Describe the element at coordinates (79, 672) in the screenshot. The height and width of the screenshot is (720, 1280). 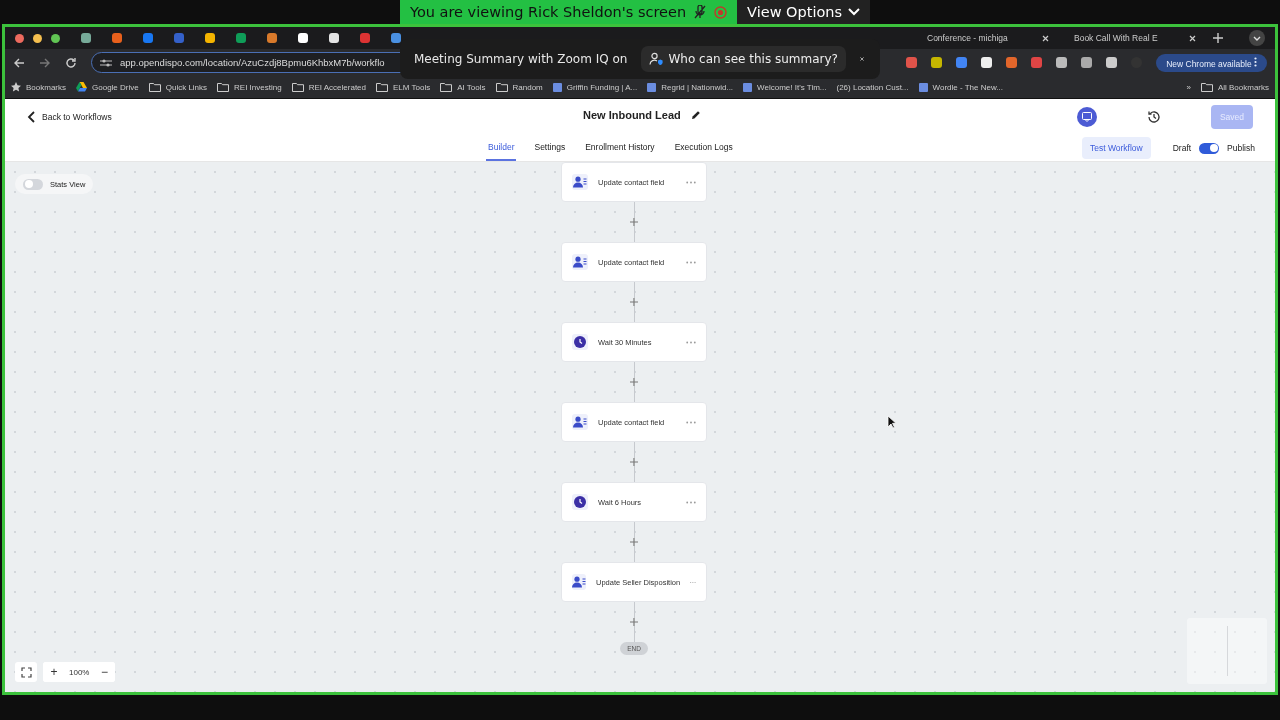
I see `zoom-level: 100%` at that location.